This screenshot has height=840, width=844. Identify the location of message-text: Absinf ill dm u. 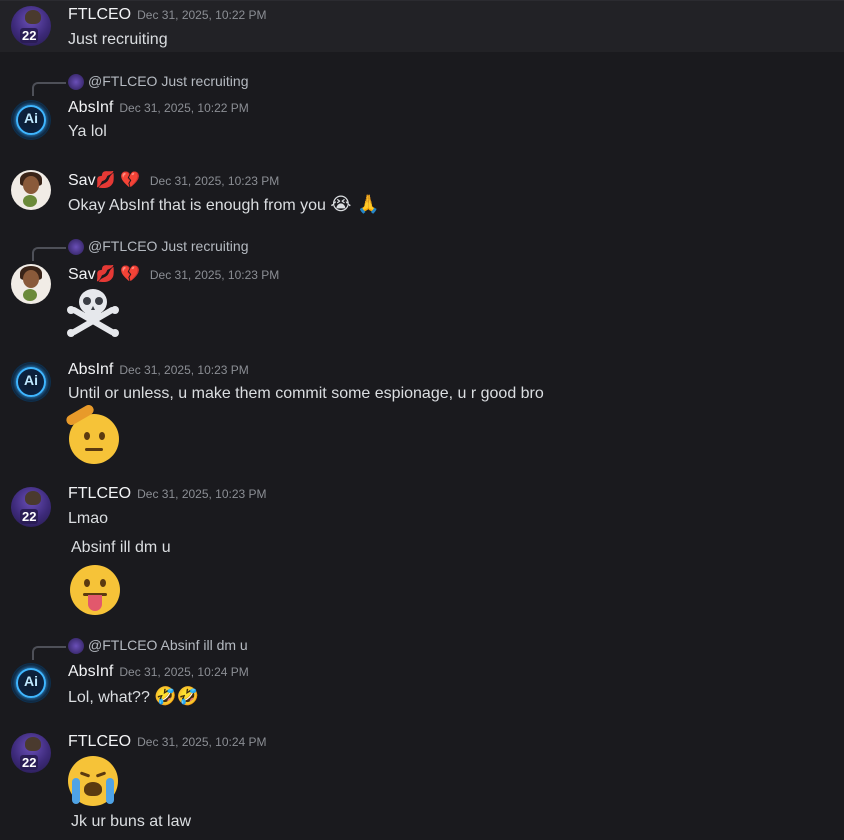
(121, 547).